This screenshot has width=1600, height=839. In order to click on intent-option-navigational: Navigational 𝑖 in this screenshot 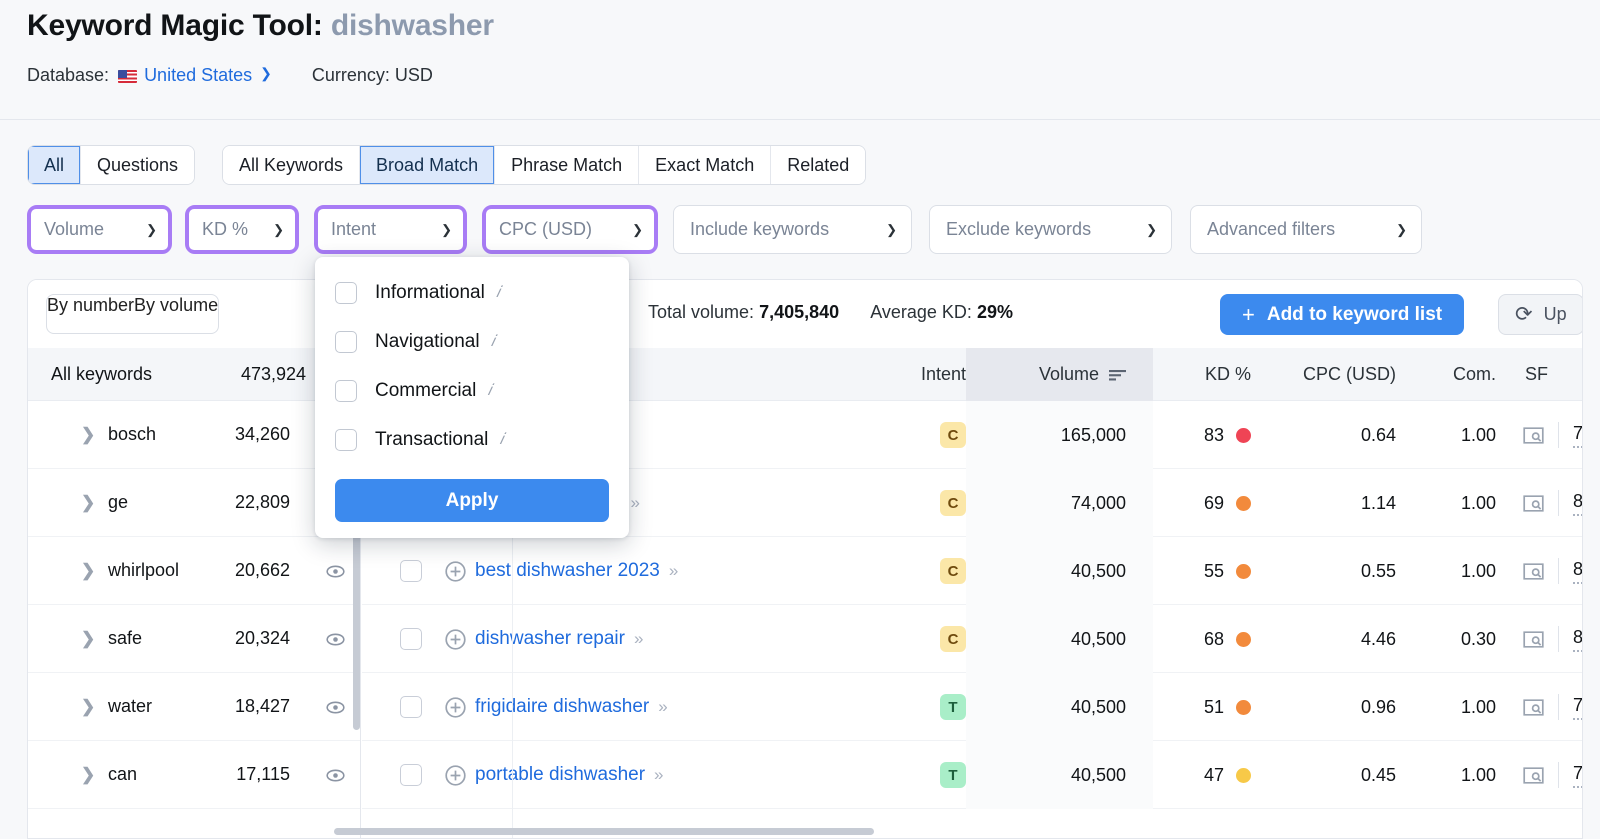, I will do `click(472, 341)`.